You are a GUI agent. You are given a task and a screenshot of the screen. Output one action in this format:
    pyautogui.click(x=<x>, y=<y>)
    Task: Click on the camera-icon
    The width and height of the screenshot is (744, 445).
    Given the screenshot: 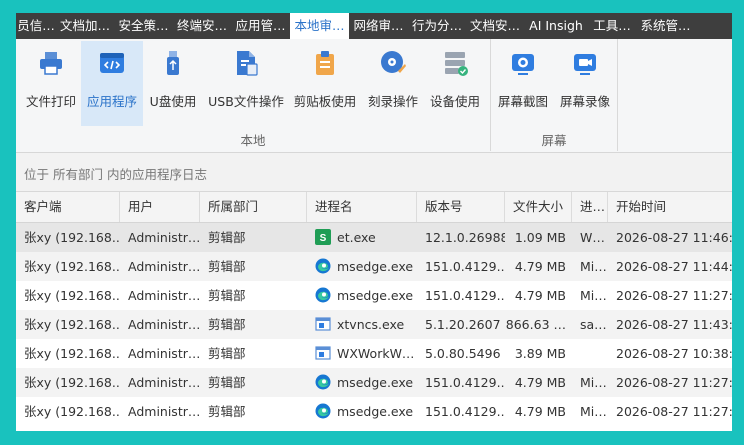 What is the action you would take?
    pyautogui.click(x=523, y=64)
    